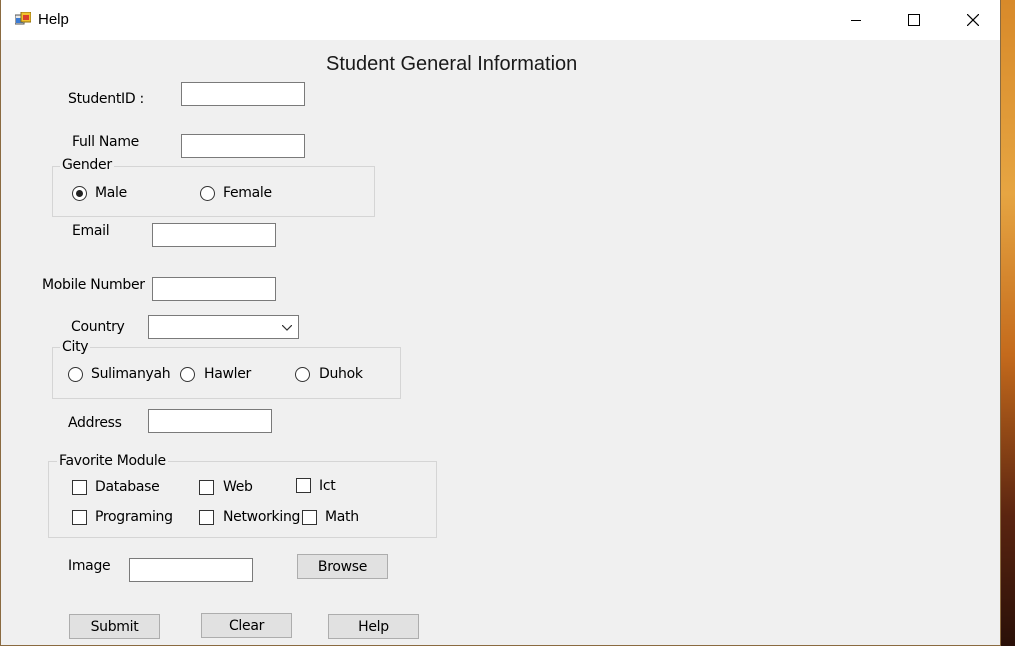 Image resolution: width=1015 pixels, height=646 pixels. I want to click on gender-female-label: Female, so click(247, 193).